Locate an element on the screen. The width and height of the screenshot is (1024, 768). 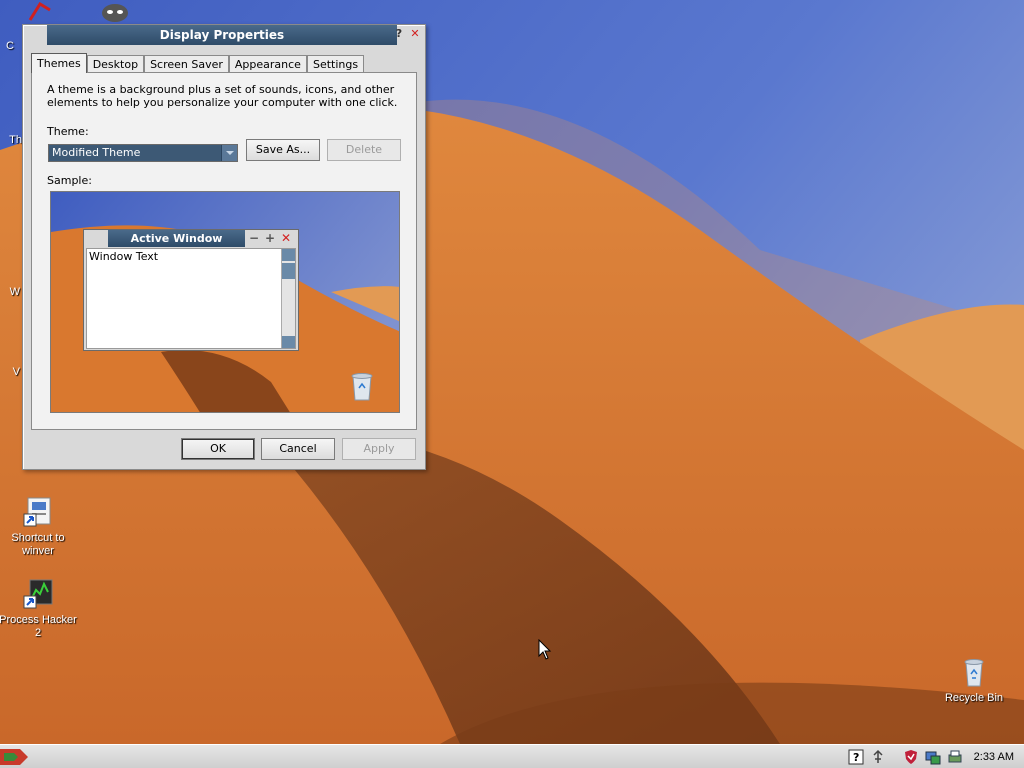
desktop-icon-label: Process Hacker 2 is located at coordinates (38, 626).